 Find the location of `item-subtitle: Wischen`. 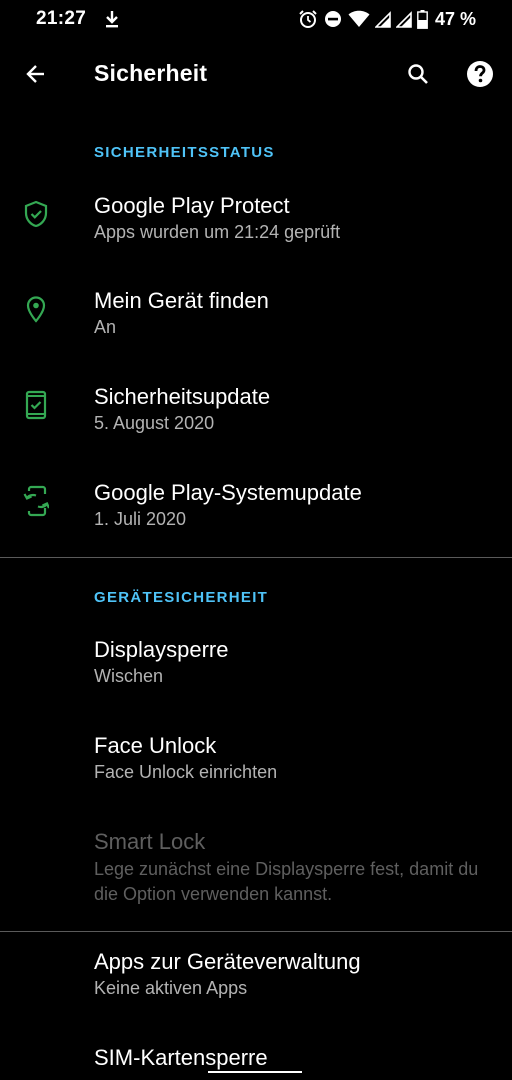

item-subtitle: Wischen is located at coordinates (129, 676).